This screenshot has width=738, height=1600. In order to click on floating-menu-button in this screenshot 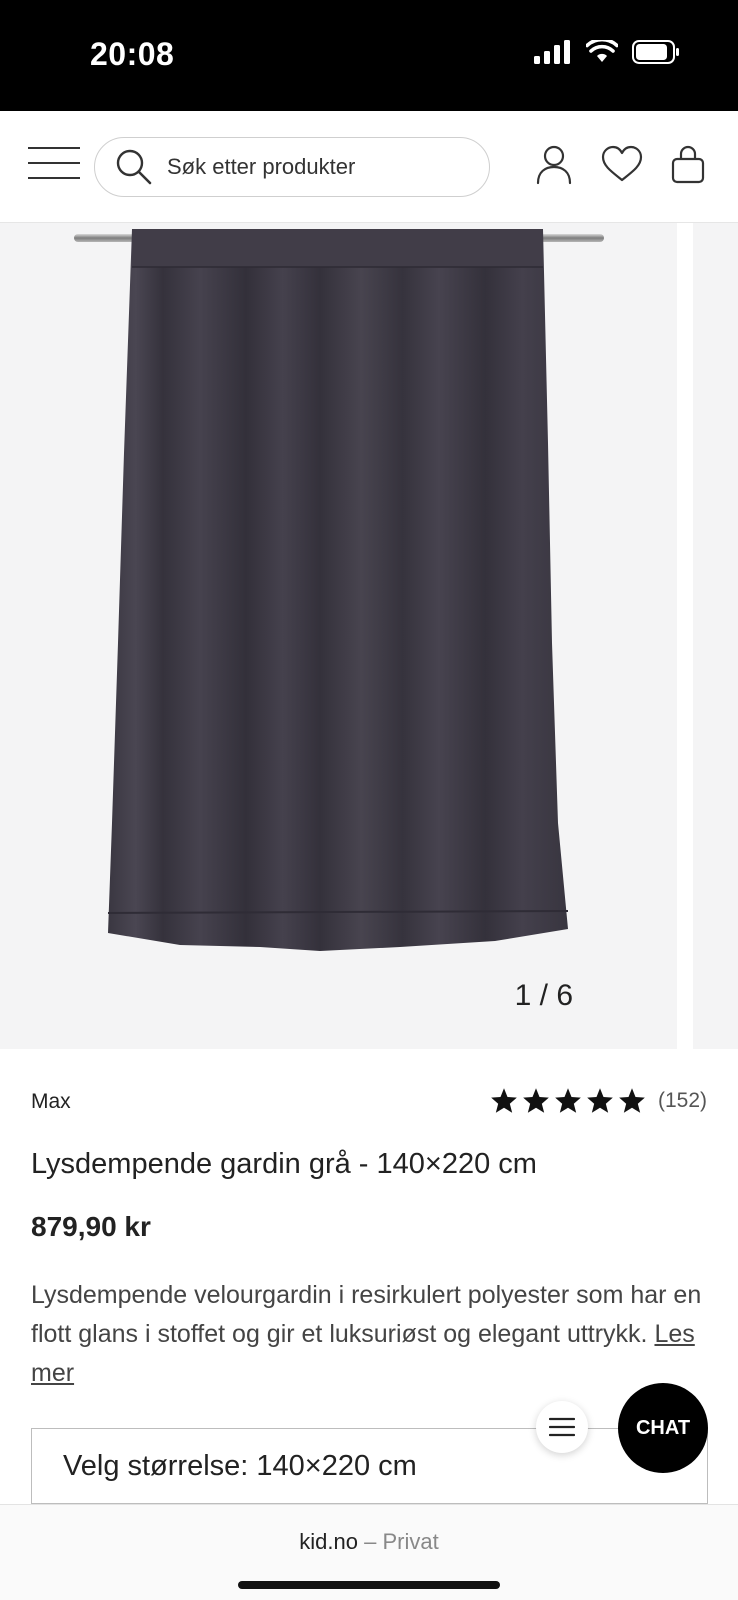, I will do `click(562, 1427)`.